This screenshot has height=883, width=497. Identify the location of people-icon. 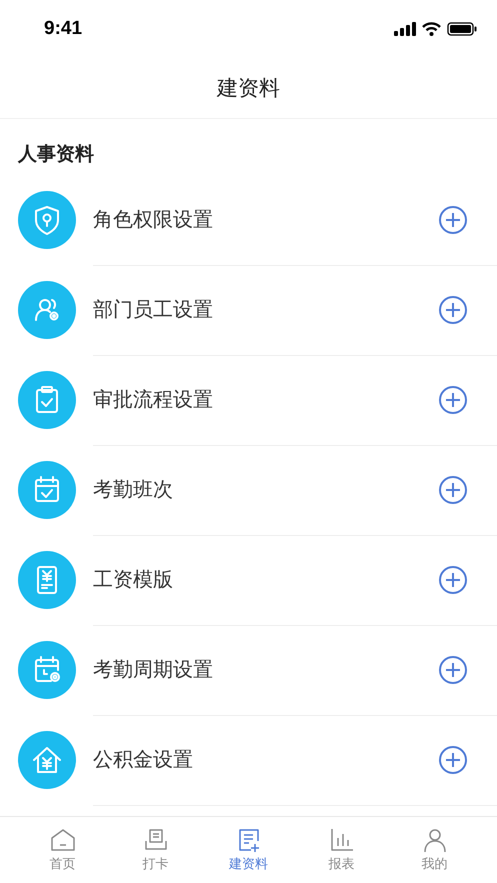
(47, 310).